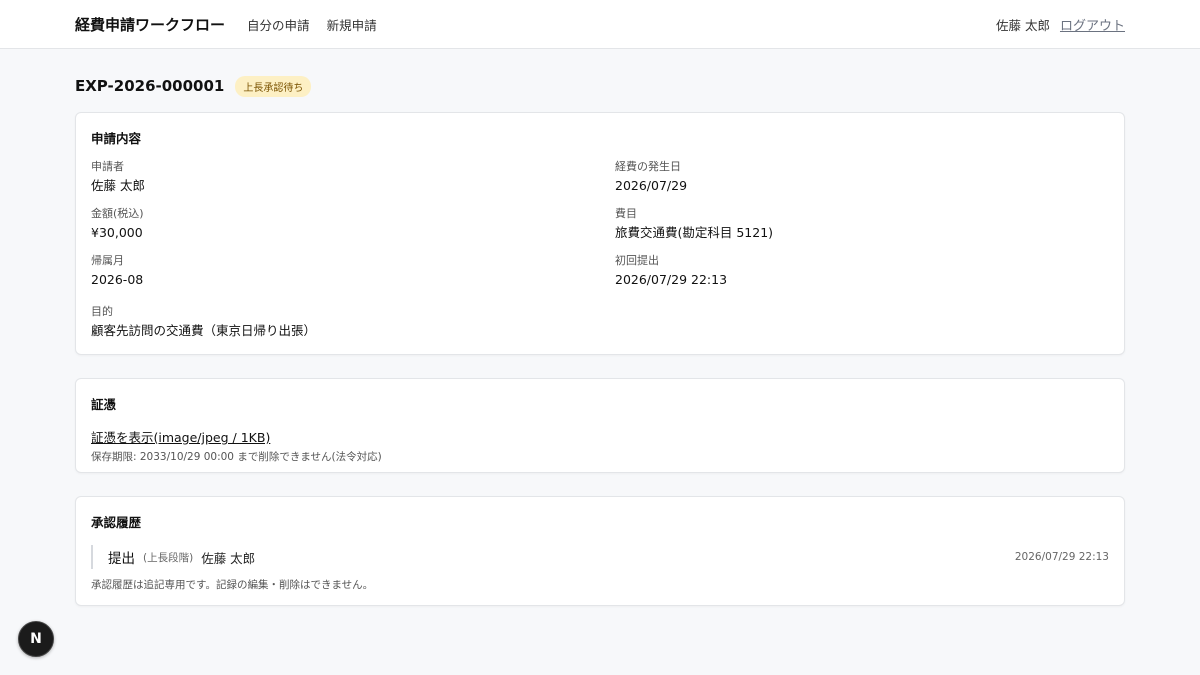 The image size is (1200, 675). Describe the element at coordinates (600, 86) in the screenshot. I see `request-title-row: EXP-2026-000001 上長承認待ち` at that location.